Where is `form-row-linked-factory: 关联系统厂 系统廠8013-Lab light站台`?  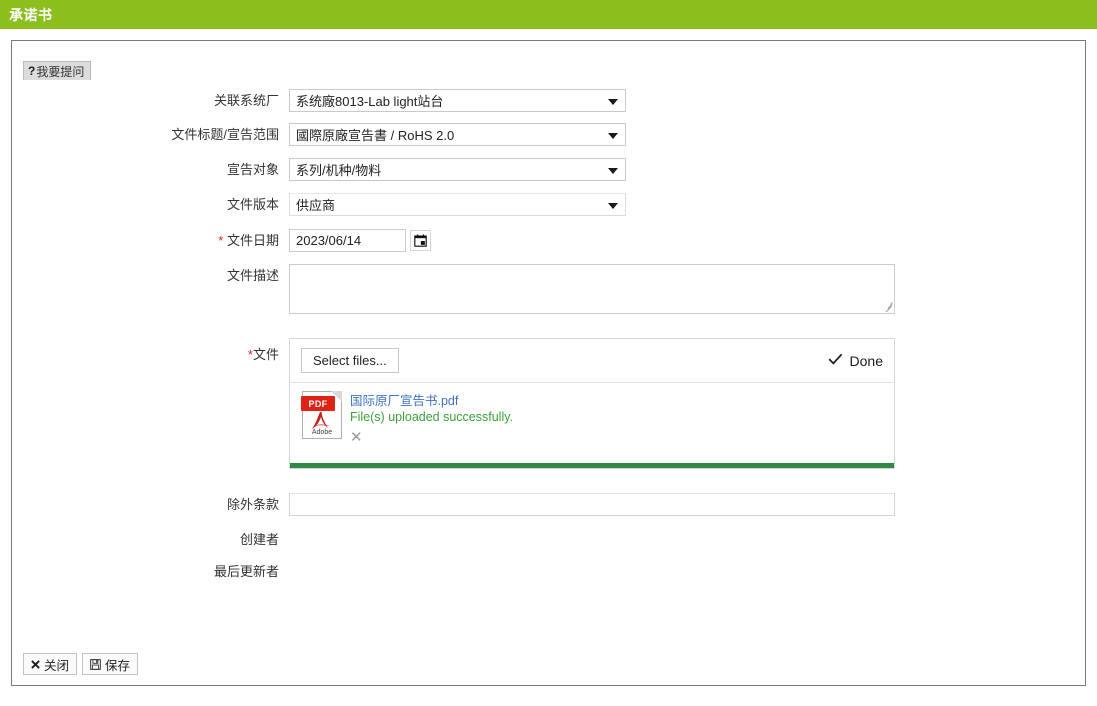
form-row-linked-factory: 关联系统厂 系统廠8013-Lab light站台 is located at coordinates (548, 101).